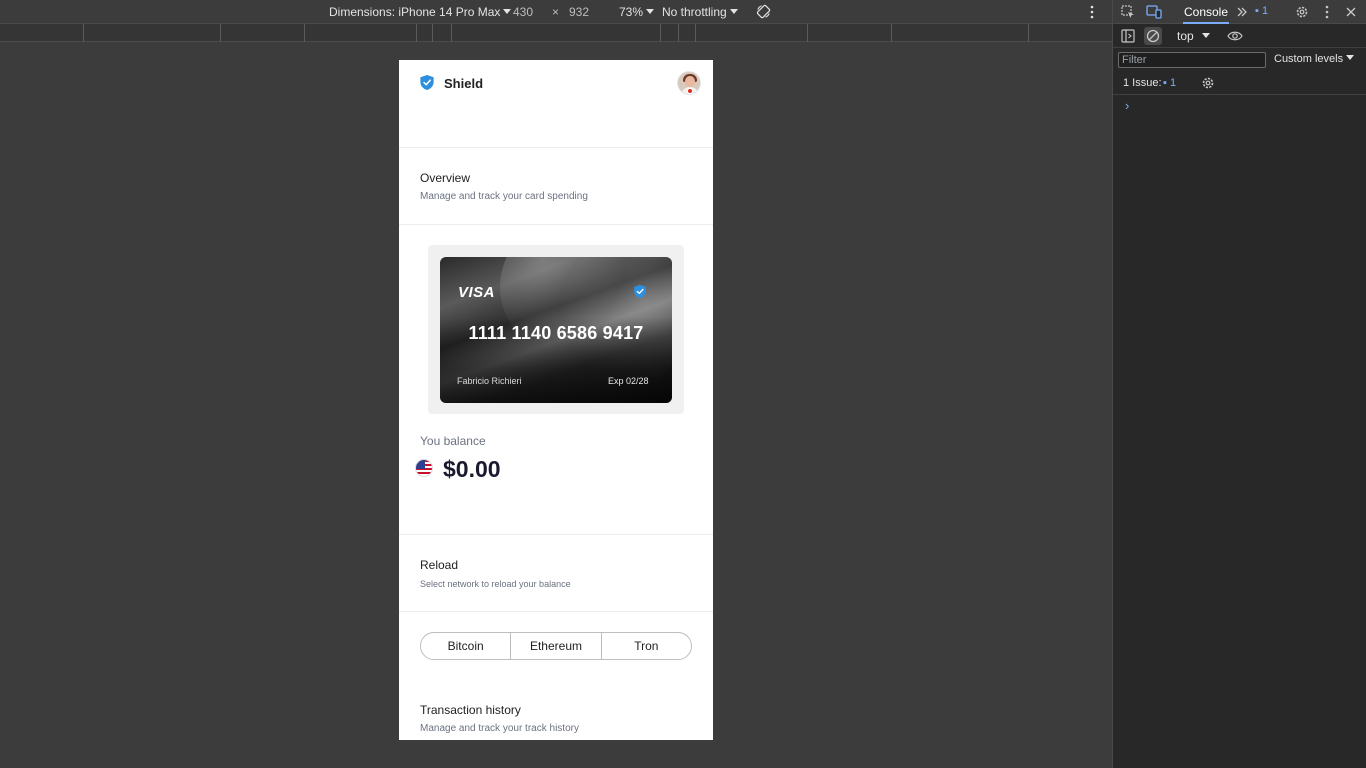  I want to click on app-header: Shield, so click(556, 104).